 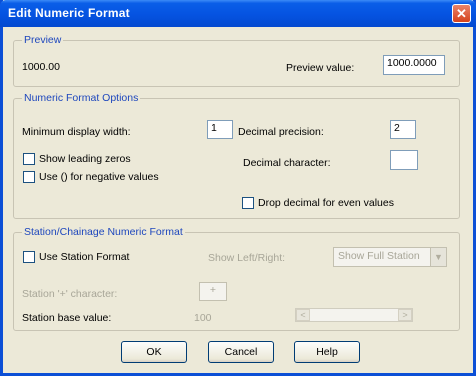 What do you see at coordinates (287, 163) in the screenshot?
I see `decimal-character-label: Decimal character:` at bounding box center [287, 163].